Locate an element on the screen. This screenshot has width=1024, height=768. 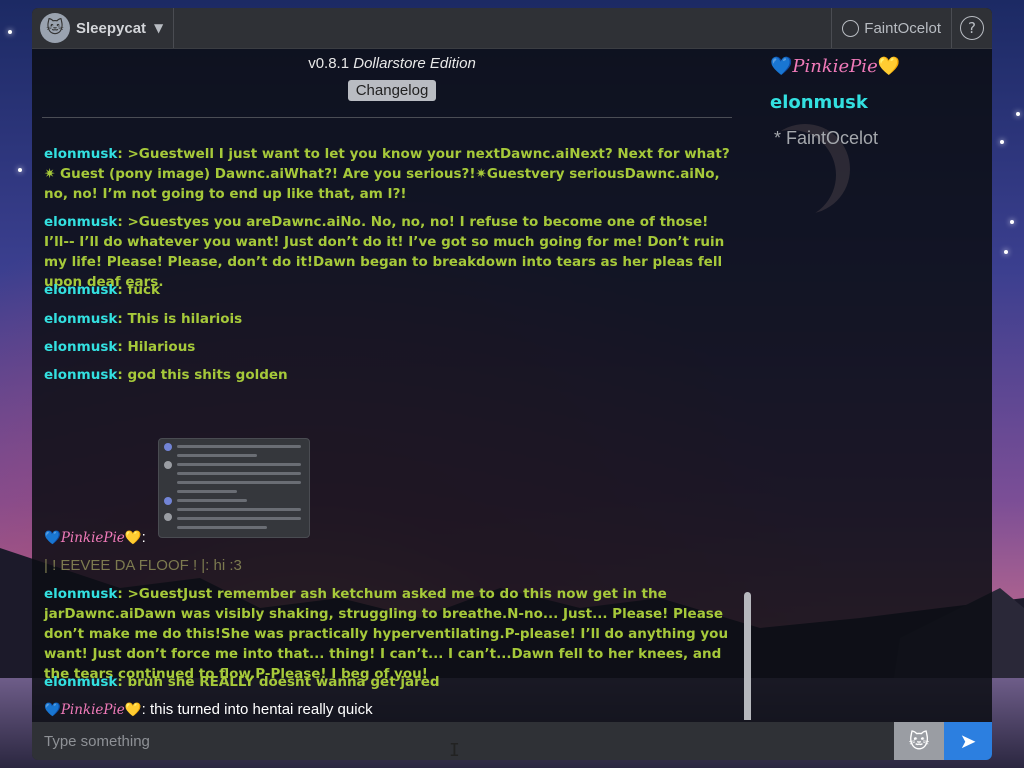
chat-message: elonmusk: god this shits golden is located at coordinates (389, 375).